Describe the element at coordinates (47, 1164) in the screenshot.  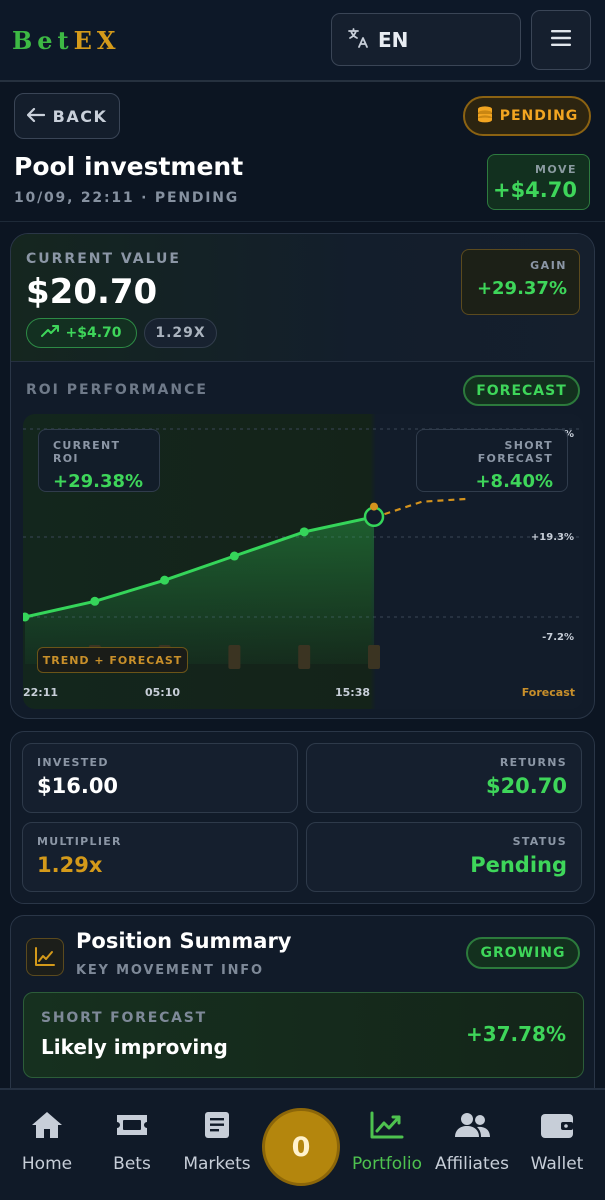
I see `nav-home-label: Home` at that location.